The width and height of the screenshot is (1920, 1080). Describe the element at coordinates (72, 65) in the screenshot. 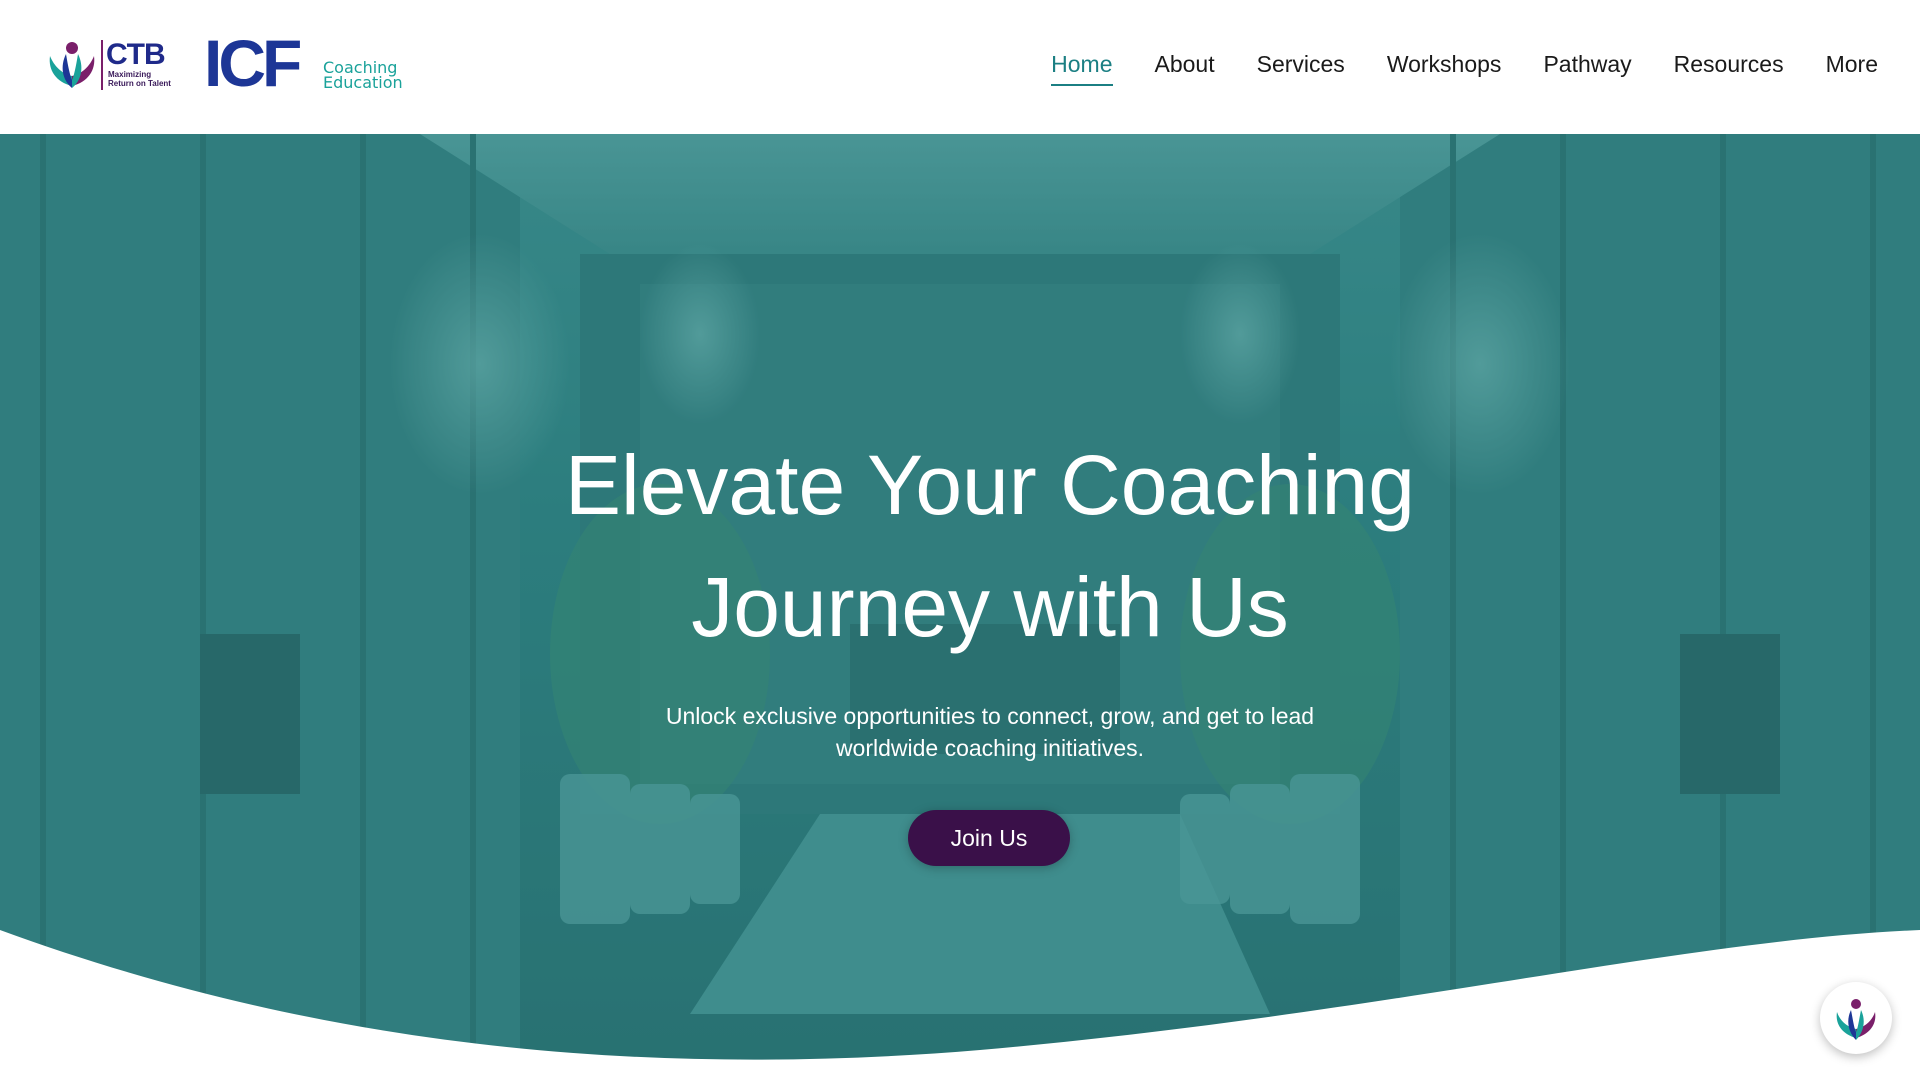

I see `ctb-emblem-icon` at that location.